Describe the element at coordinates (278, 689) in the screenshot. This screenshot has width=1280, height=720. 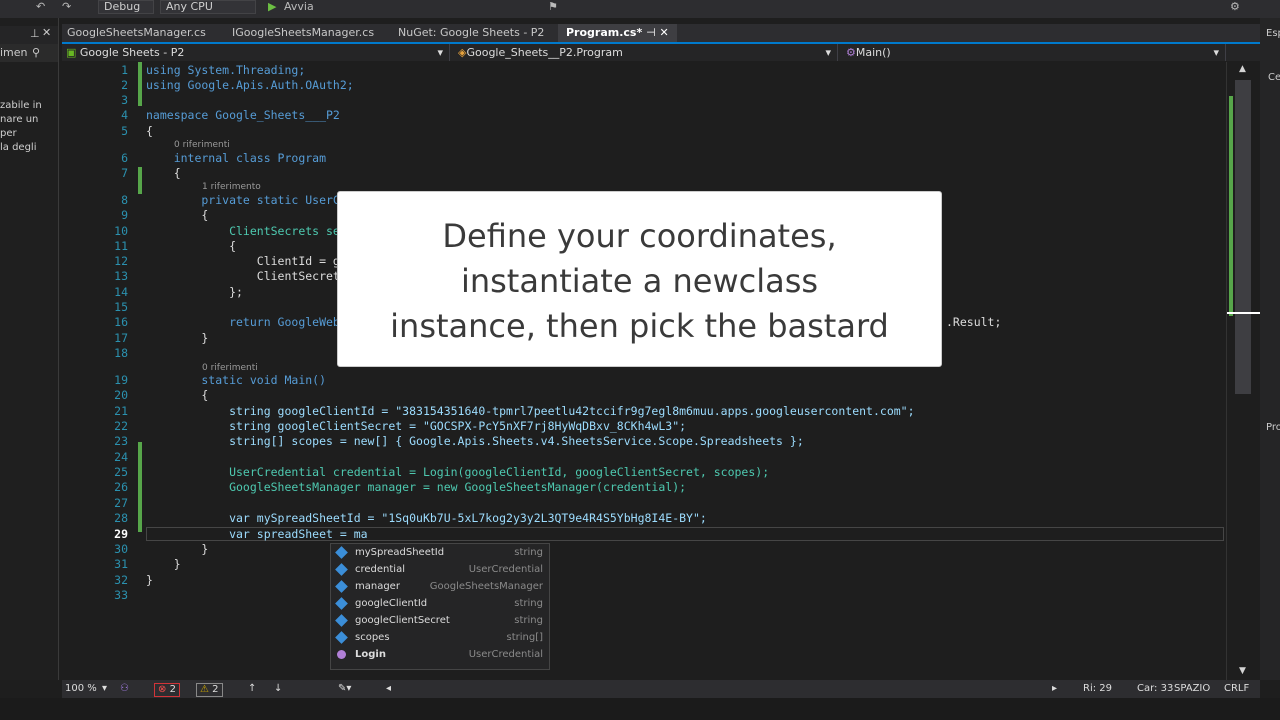
I see `arrow-down-icon: ↓` at that location.